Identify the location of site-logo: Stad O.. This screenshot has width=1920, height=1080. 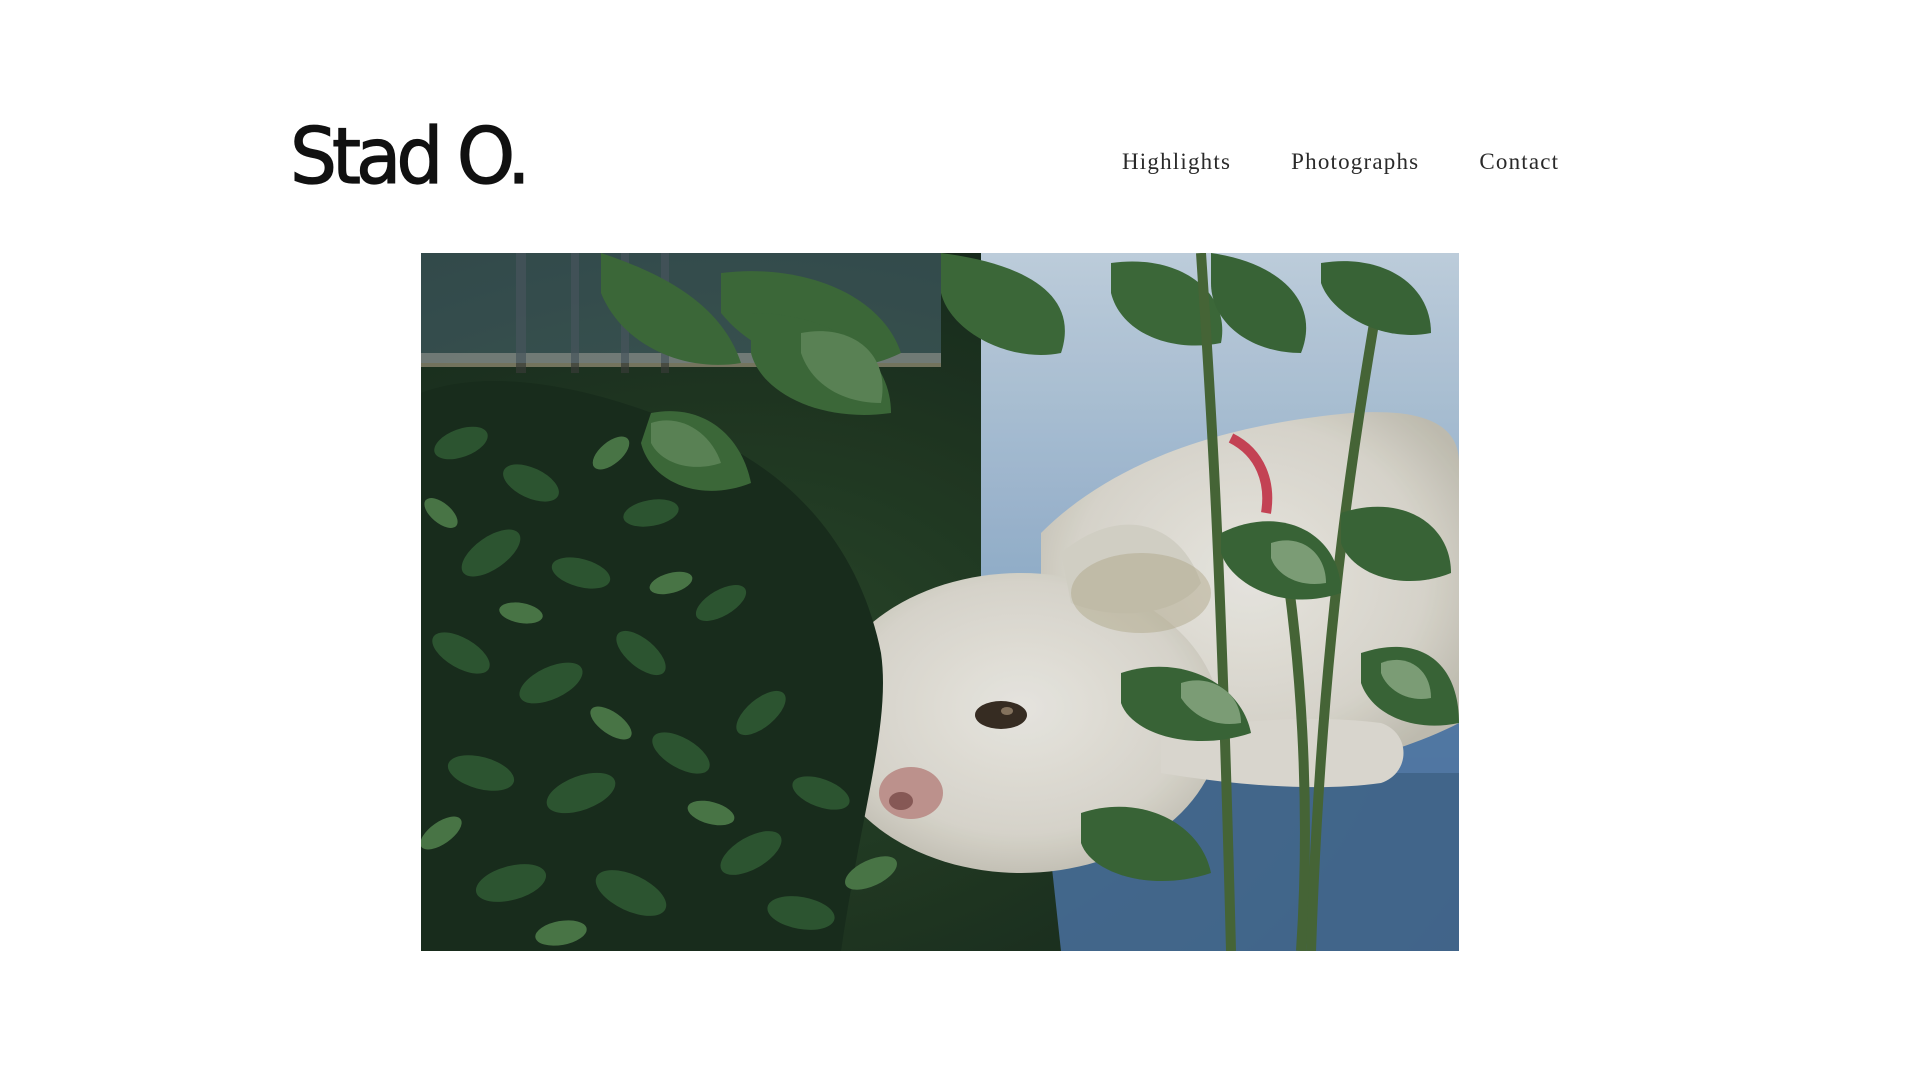
(410, 156).